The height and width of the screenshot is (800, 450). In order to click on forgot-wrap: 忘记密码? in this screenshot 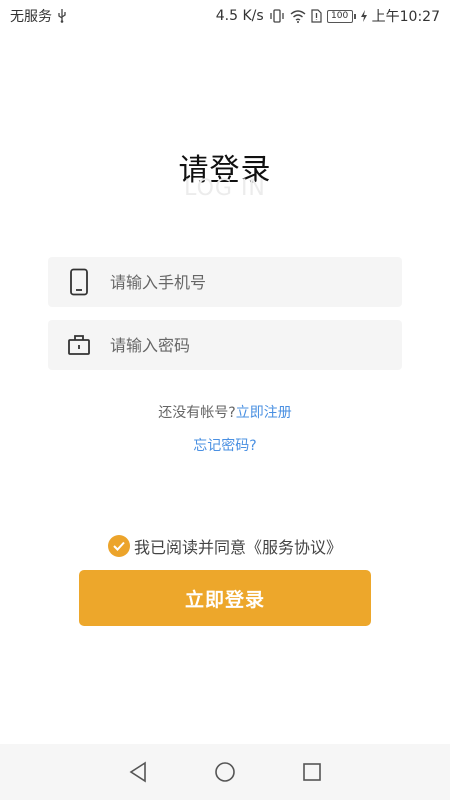, I will do `click(225, 445)`.